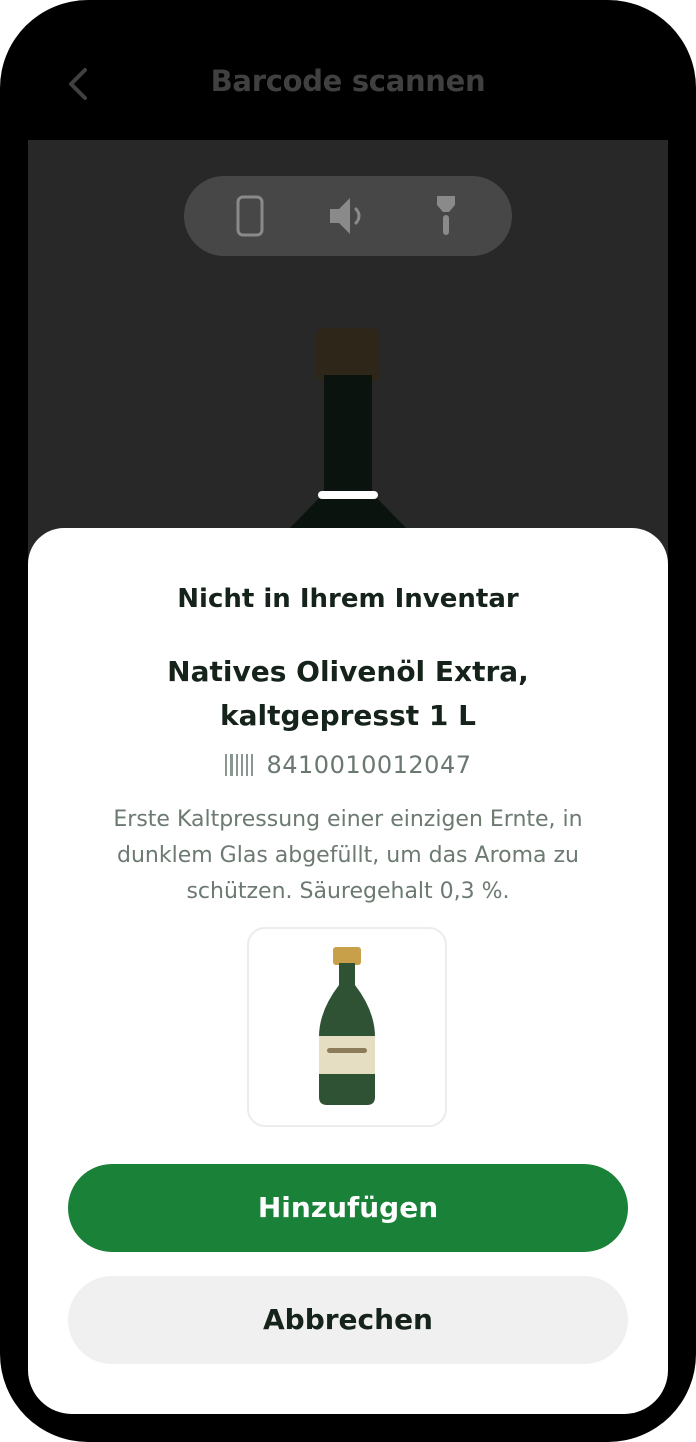 This screenshot has height=1442, width=696. I want to click on flashlight-toggle-button, so click(446, 216).